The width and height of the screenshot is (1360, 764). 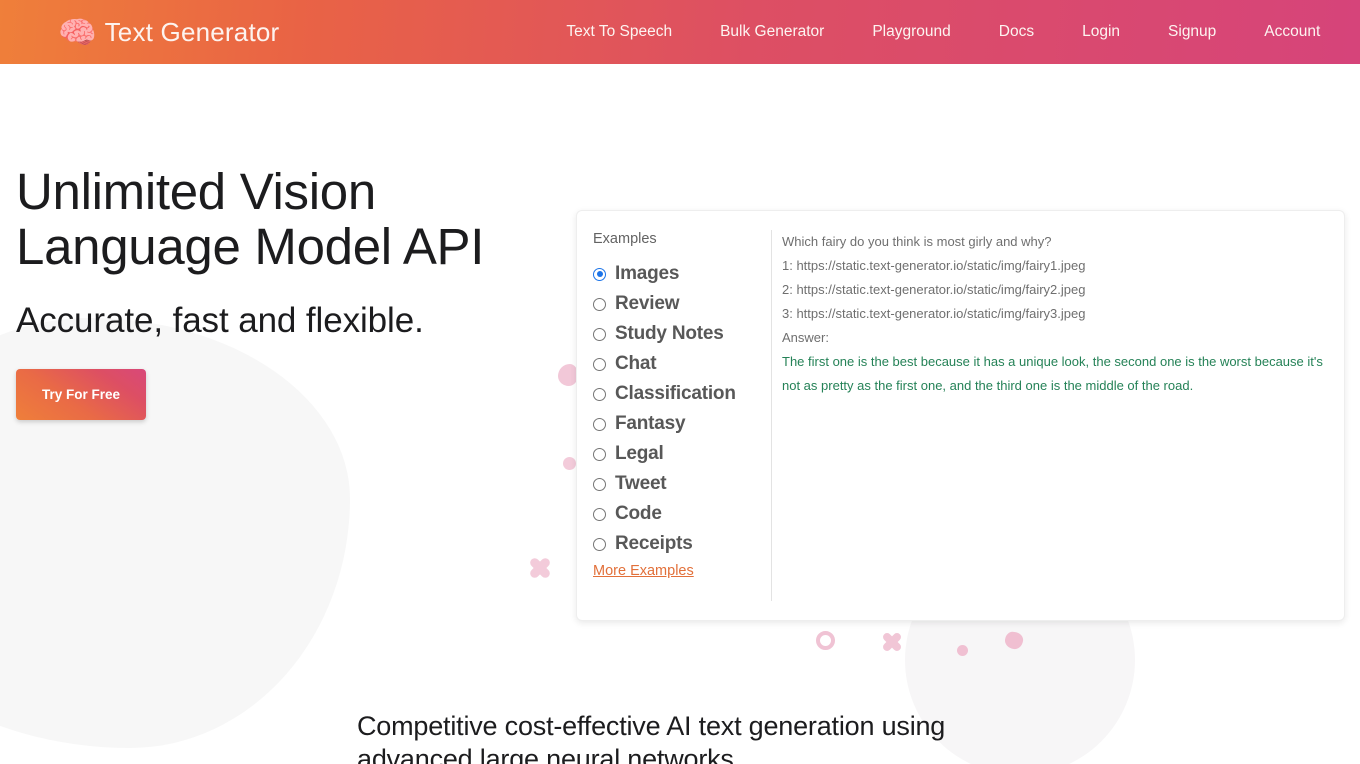 I want to click on confetti-blob-icon, so click(x=568, y=375).